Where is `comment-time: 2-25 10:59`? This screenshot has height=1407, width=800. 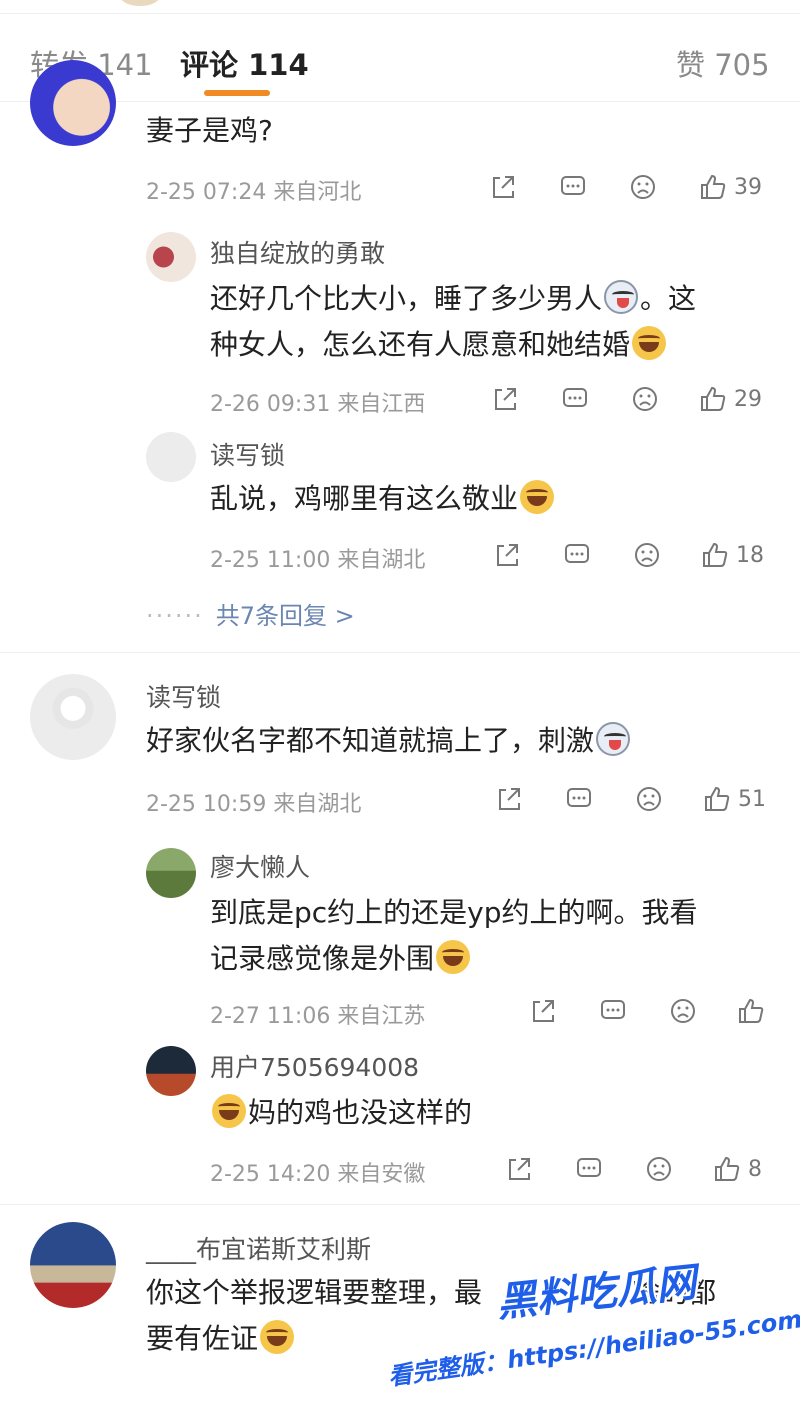 comment-time: 2-25 10:59 is located at coordinates (206, 804).